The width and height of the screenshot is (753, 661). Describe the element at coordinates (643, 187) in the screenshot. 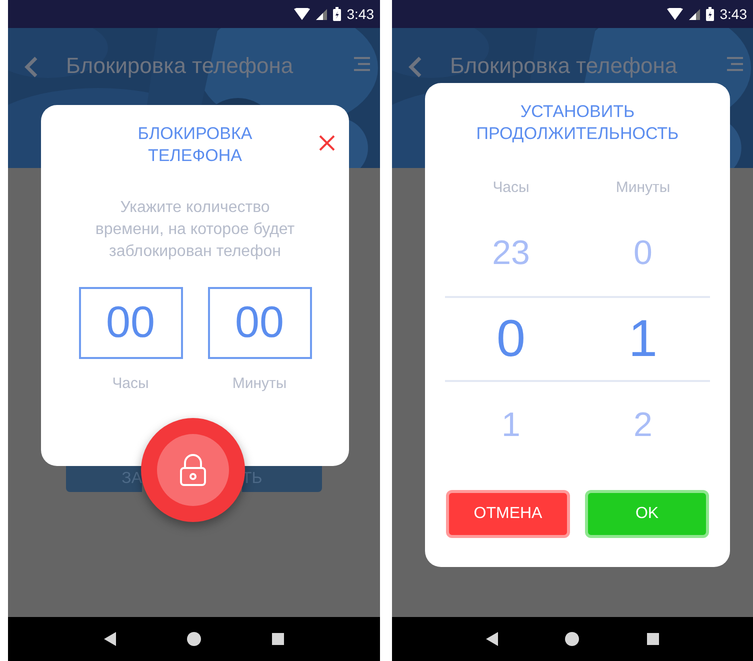

I see `column-label: Минуты` at that location.